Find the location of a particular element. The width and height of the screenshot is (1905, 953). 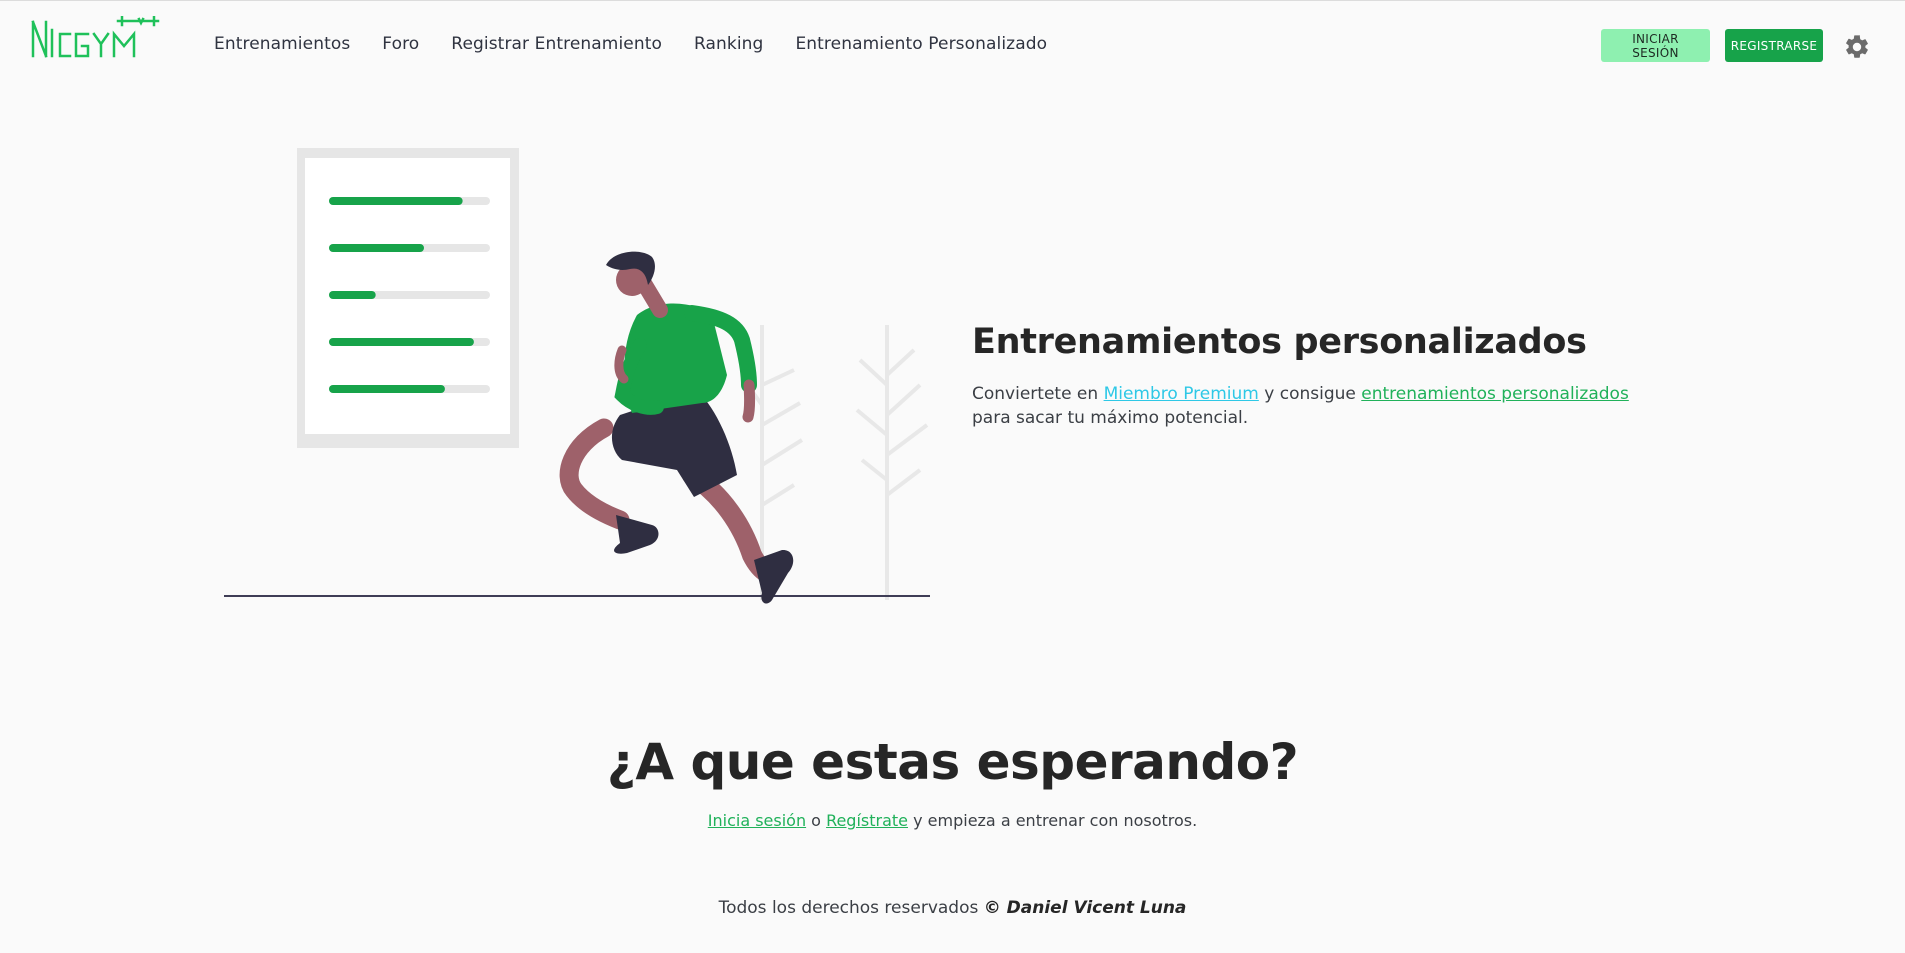

hero-desc-part2: y consigue is located at coordinates (1310, 394).